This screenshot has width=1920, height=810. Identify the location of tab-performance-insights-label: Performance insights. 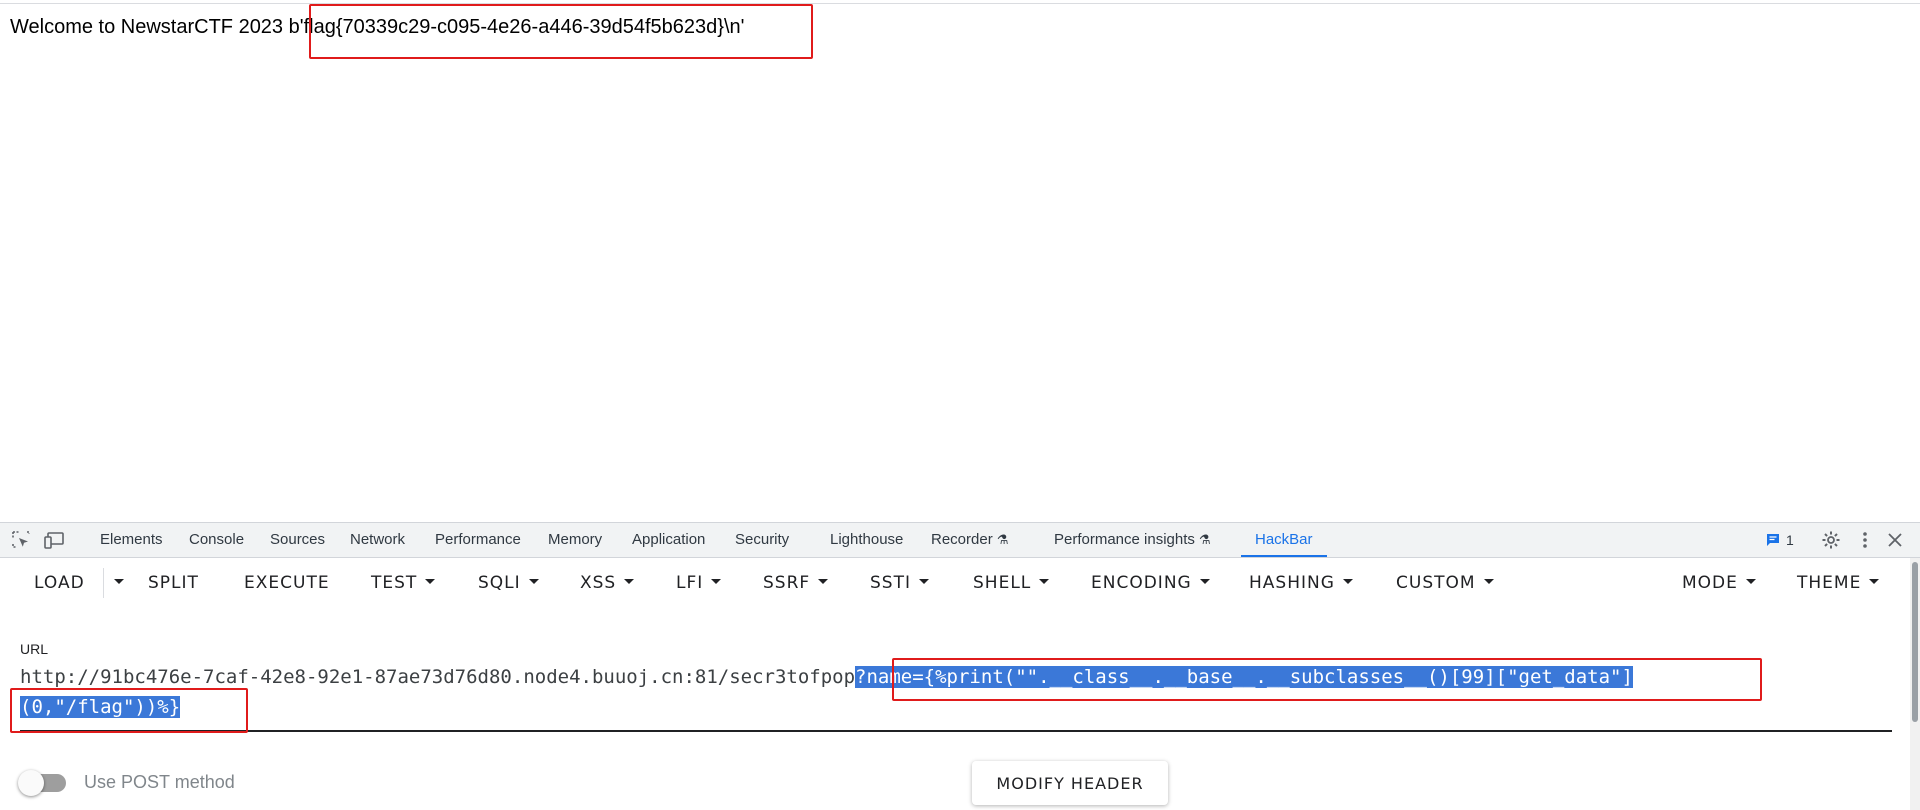
(1124, 539).